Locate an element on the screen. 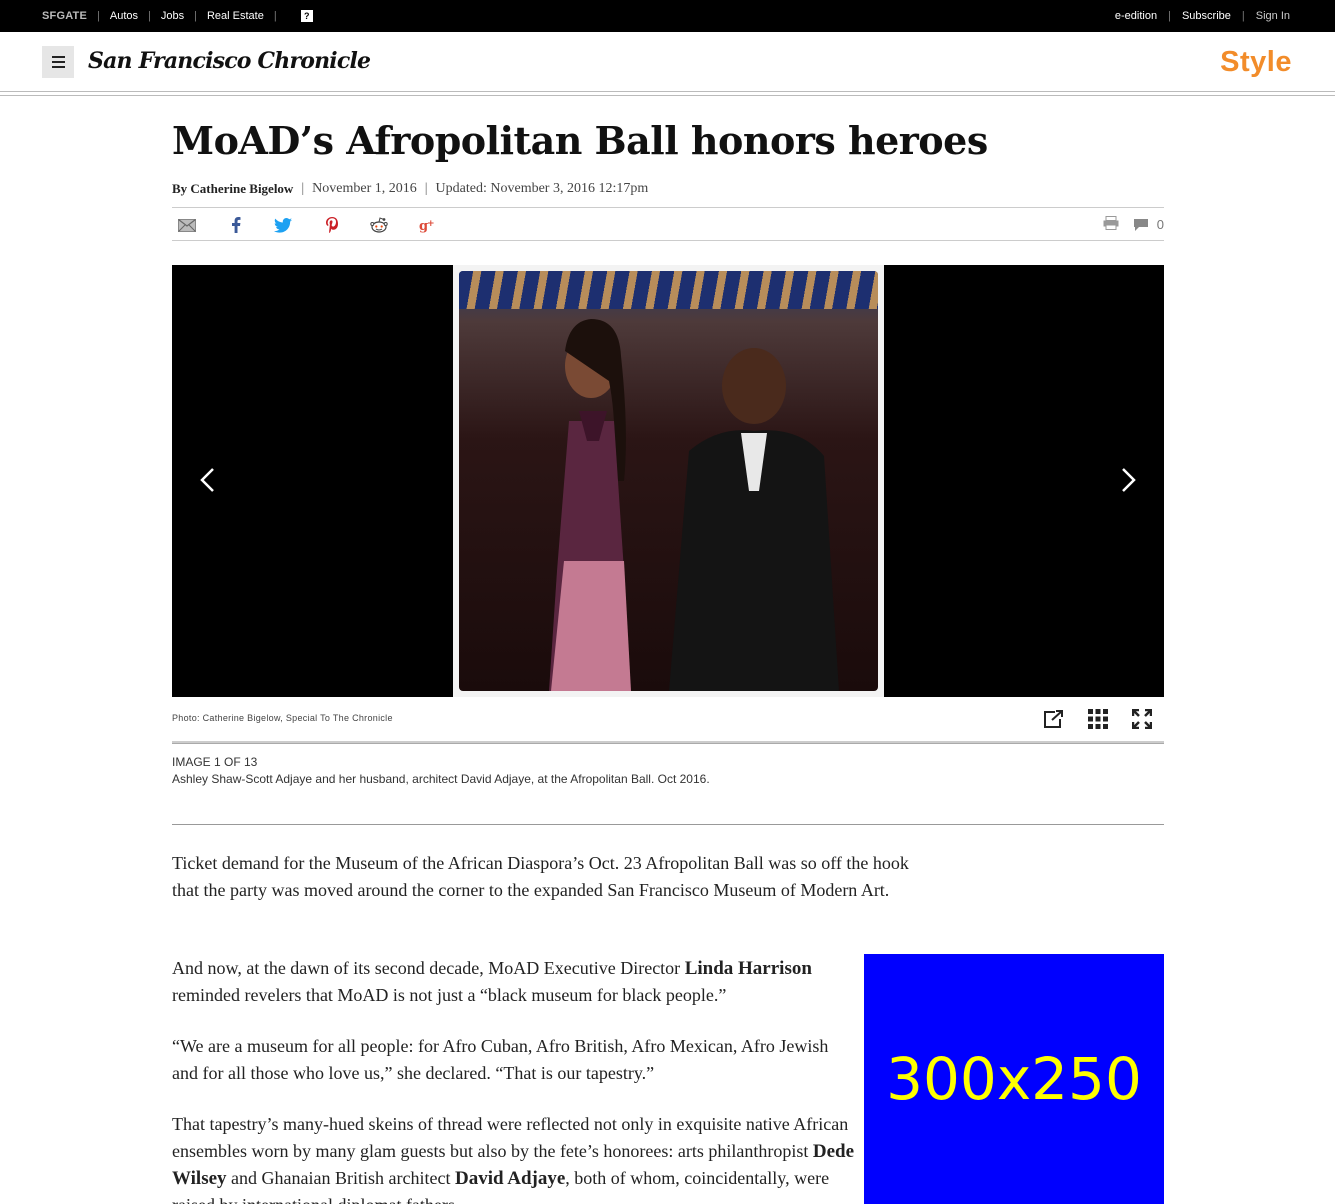 The image size is (1335, 1204). gallery-tools is located at coordinates (1098, 719).